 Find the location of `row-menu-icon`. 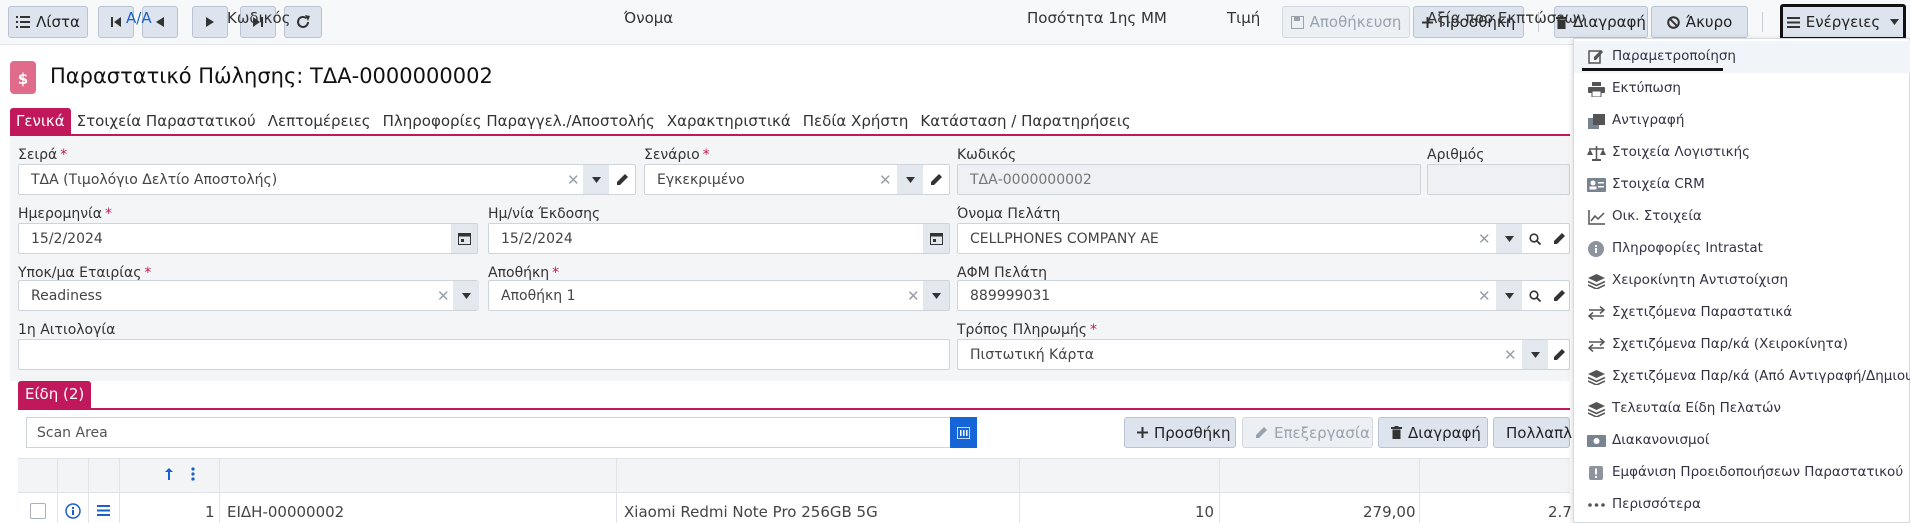

row-menu-icon is located at coordinates (103, 510).